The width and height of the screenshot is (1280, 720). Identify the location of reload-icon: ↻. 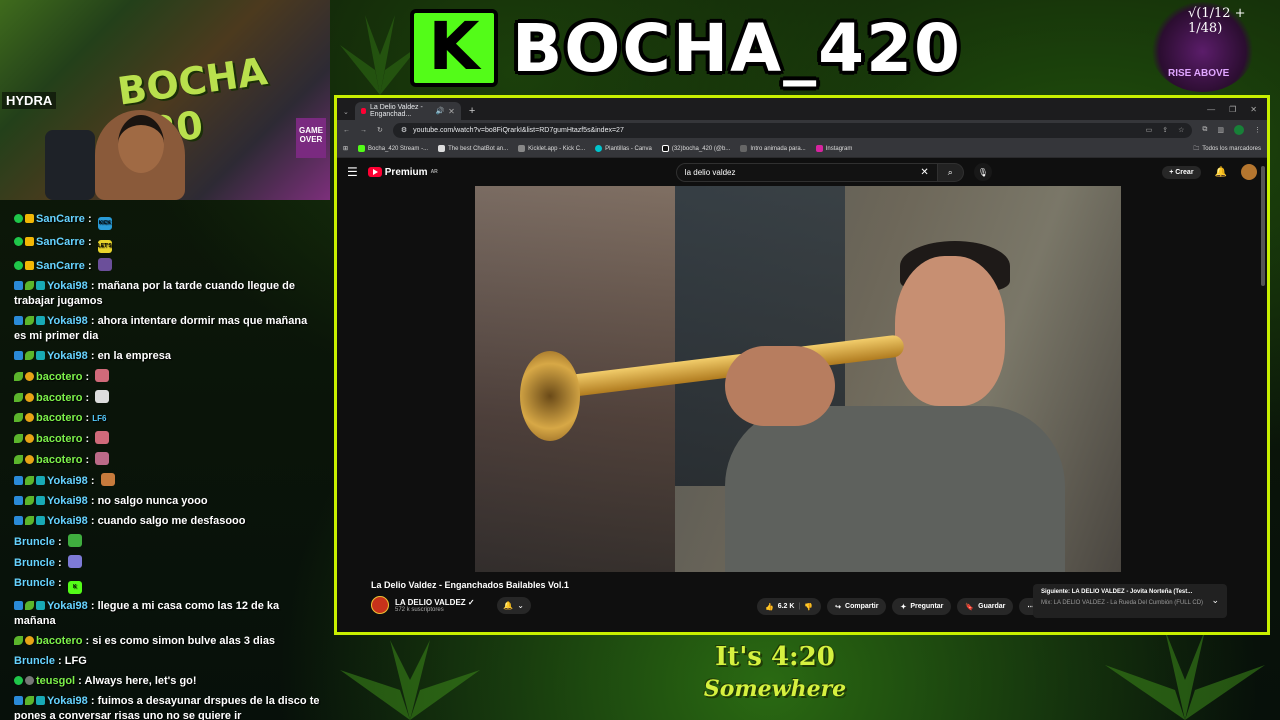
(380, 130).